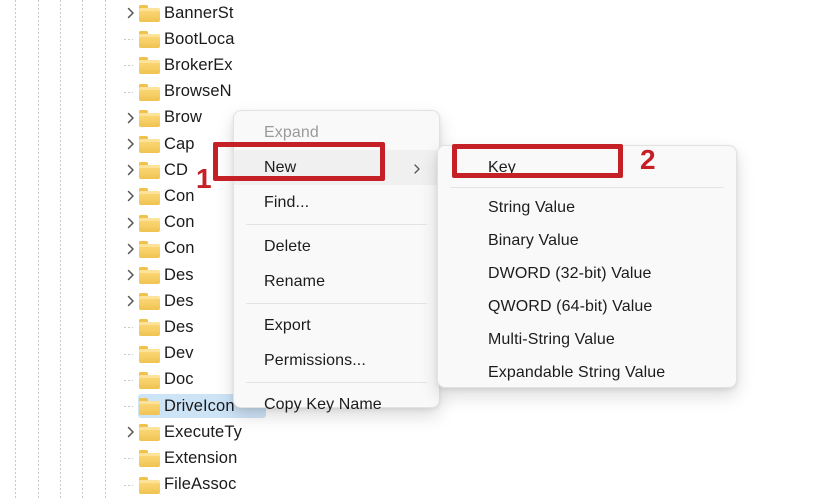 The image size is (840, 500). I want to click on menu-item-export: Export, so click(336, 325).